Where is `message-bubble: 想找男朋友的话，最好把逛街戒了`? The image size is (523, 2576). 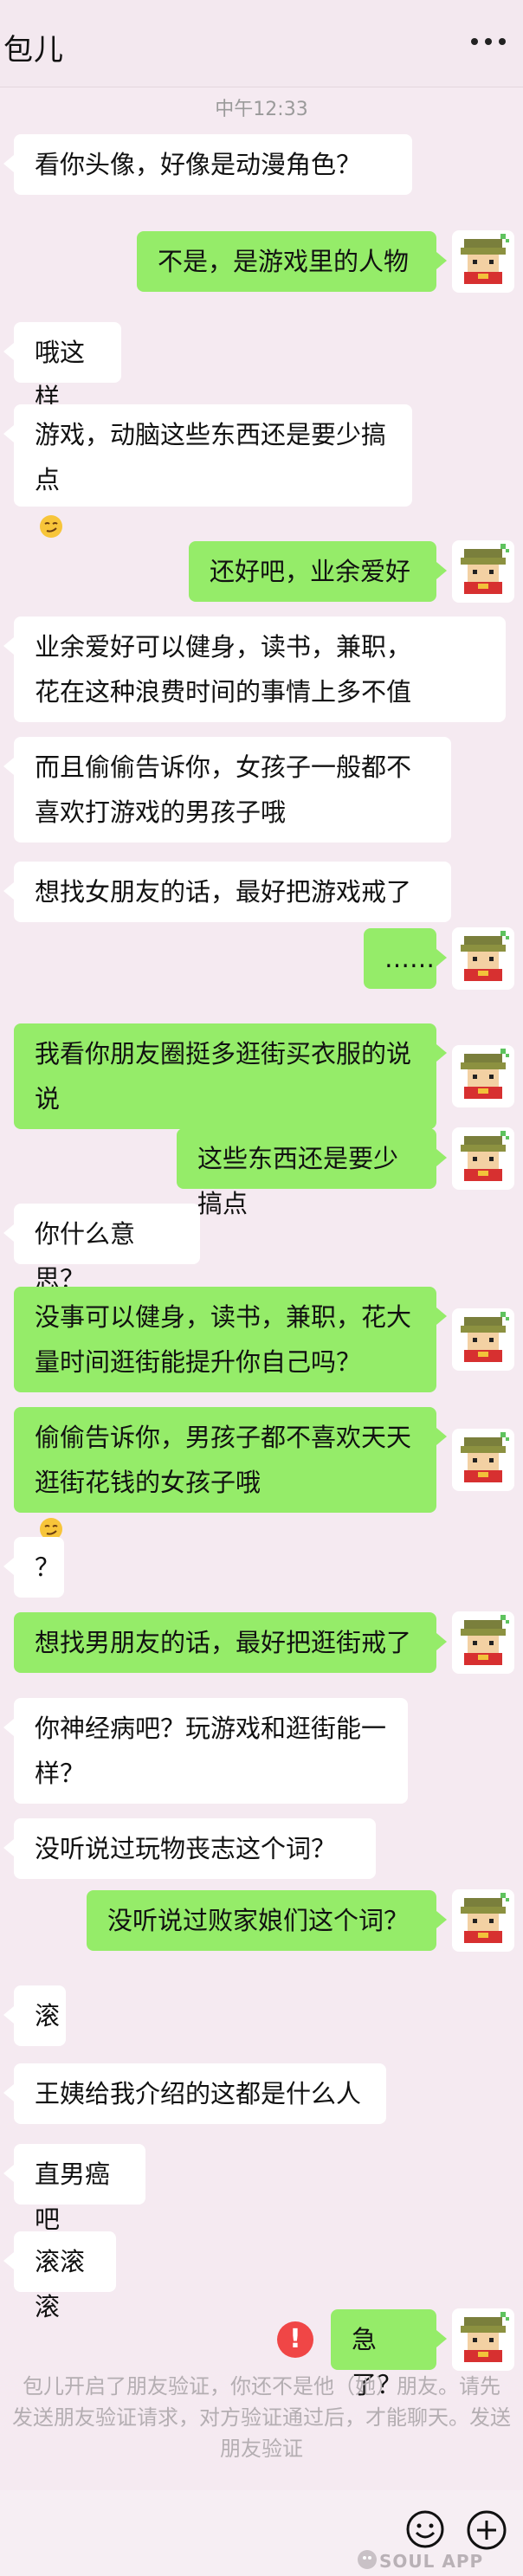 message-bubble: 想找男朋友的话，最好把逛街戒了 is located at coordinates (230, 1642).